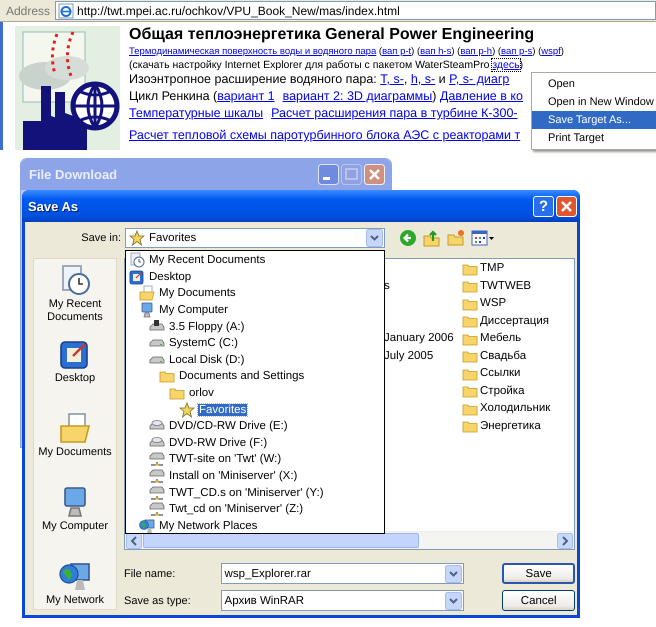 The height and width of the screenshot is (627, 656). Describe the element at coordinates (357, 96) in the screenshot. I see `link: вариант 2: 3D диаграммы` at that location.